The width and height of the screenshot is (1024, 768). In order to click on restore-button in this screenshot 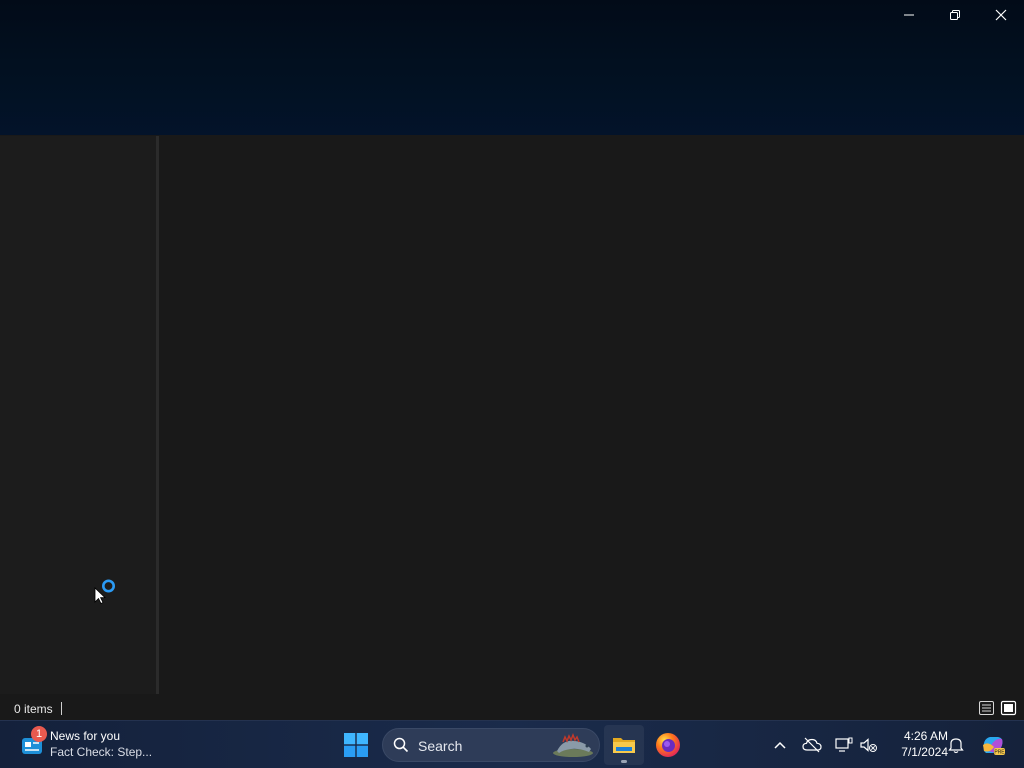, I will do `click(955, 15)`.